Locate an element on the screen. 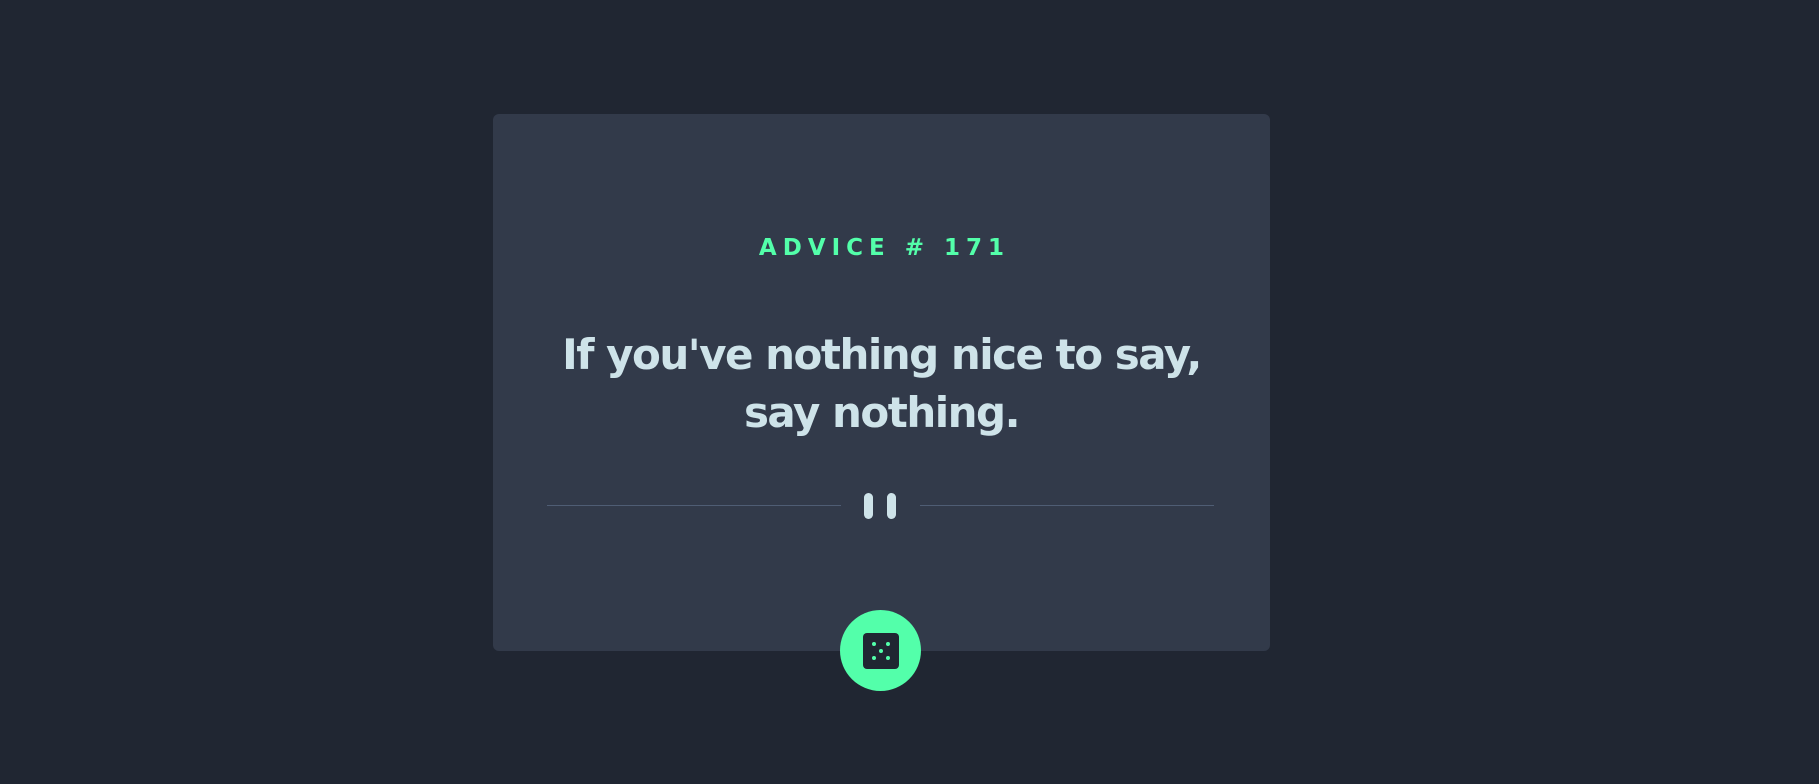 Image resolution: width=1819 pixels, height=784 pixels. divider-line-left is located at coordinates (694, 505).